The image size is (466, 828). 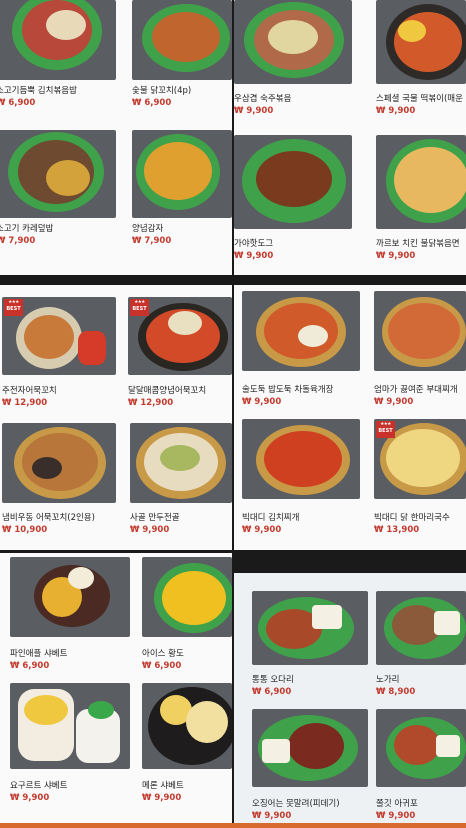 I want to click on menu-item-name: 사골 만두전골, so click(x=155, y=518).